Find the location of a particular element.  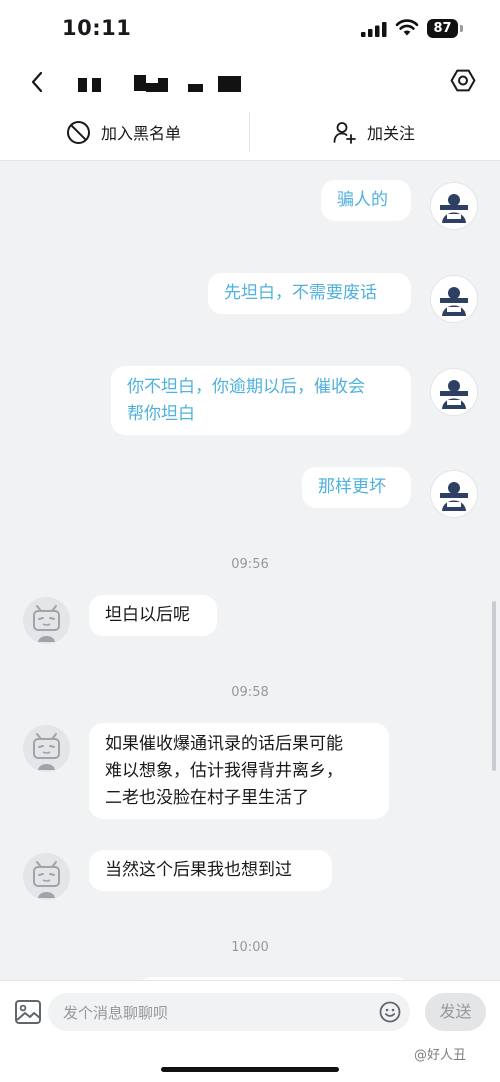

action-divider is located at coordinates (249, 132).